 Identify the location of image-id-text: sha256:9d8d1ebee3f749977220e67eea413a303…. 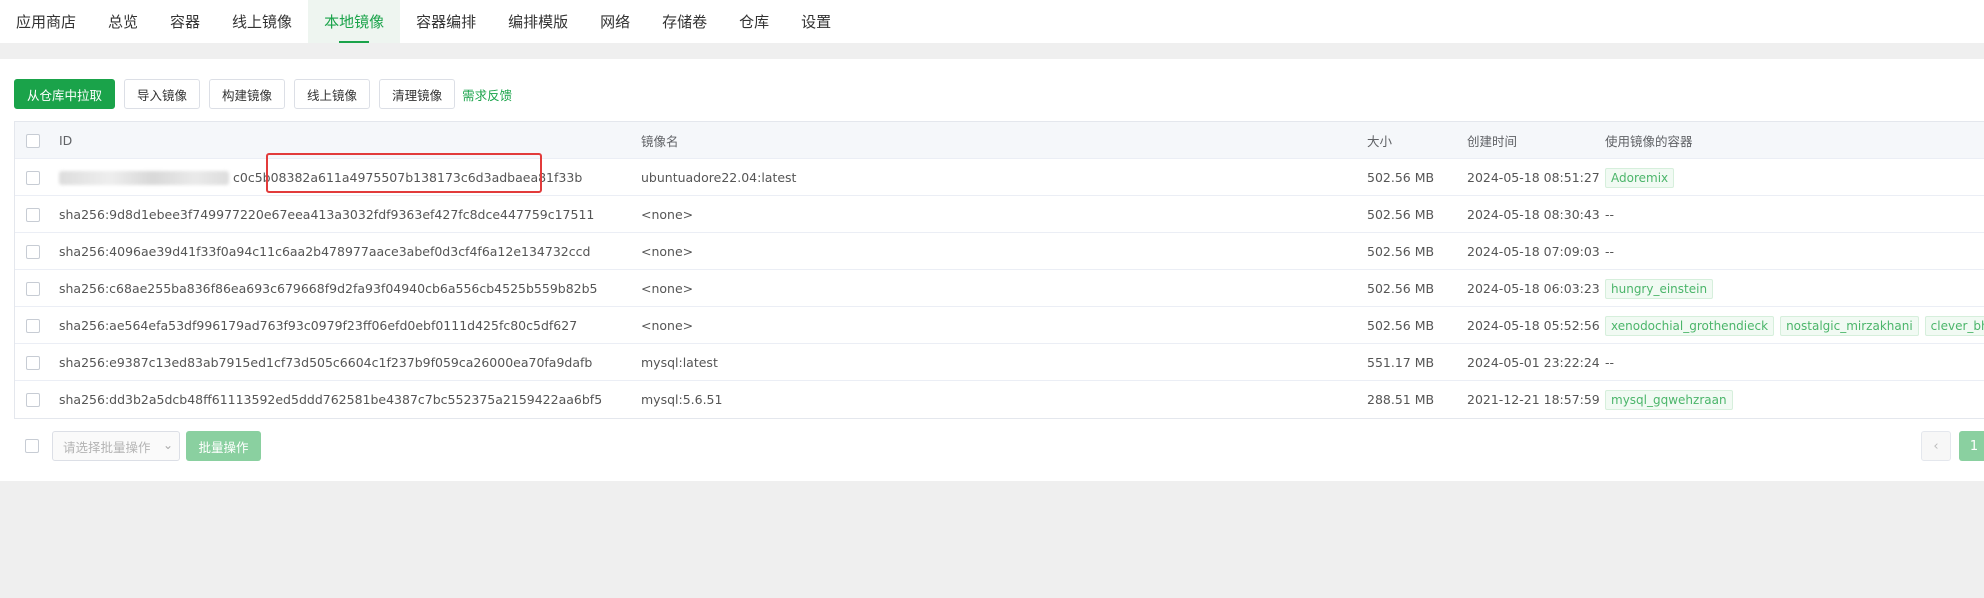
(327, 214).